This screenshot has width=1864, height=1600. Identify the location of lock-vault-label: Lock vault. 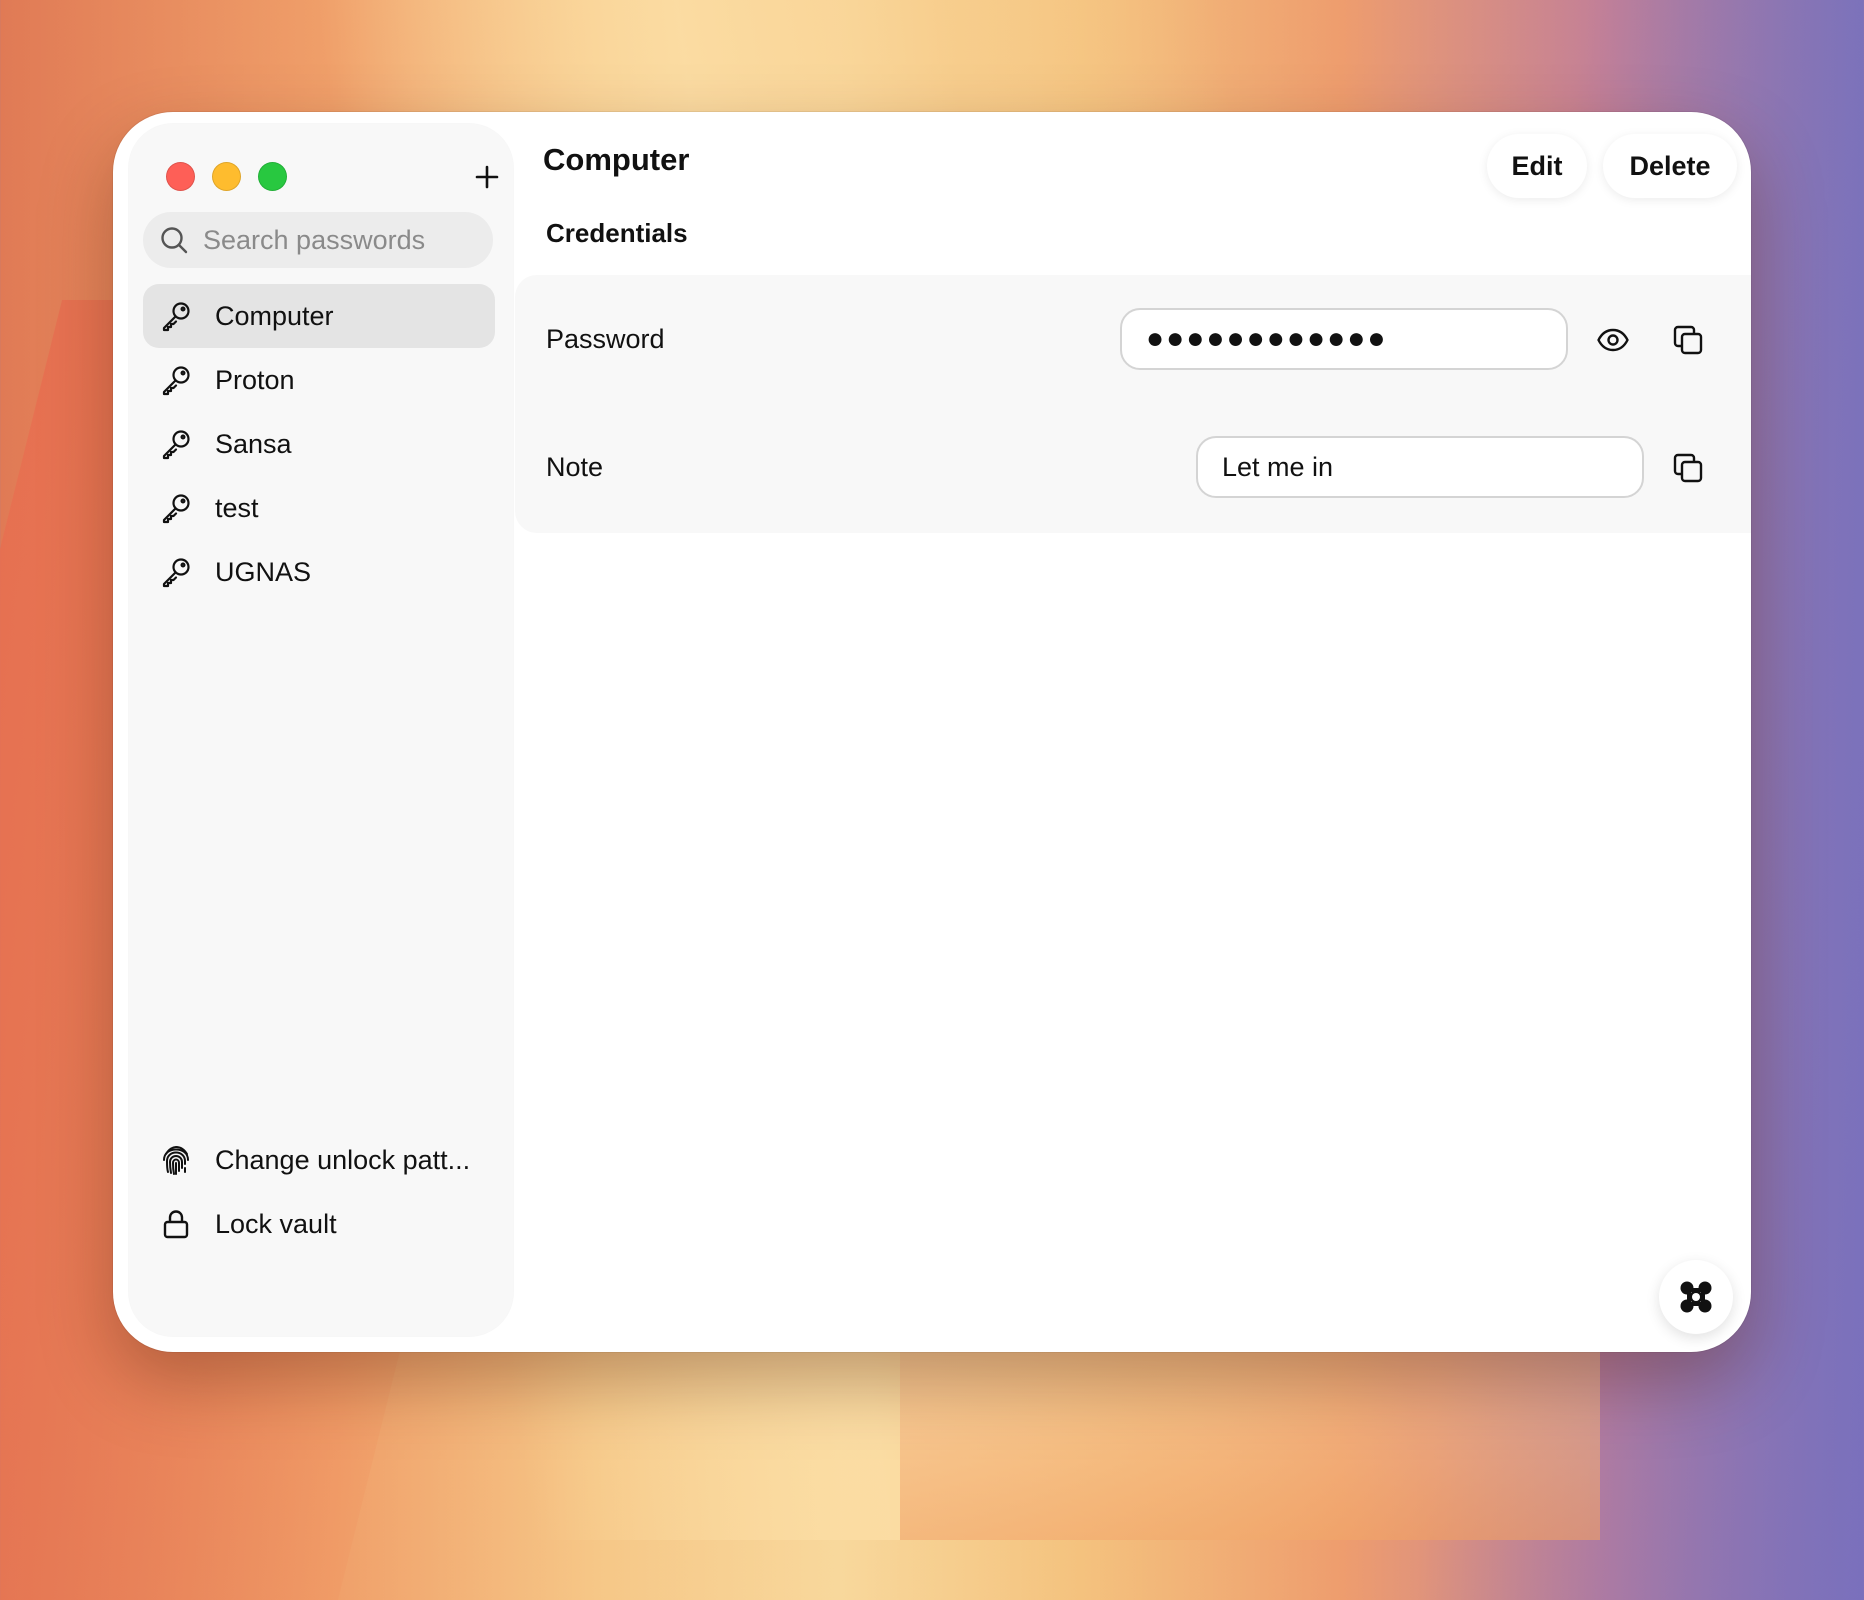
(276, 1223).